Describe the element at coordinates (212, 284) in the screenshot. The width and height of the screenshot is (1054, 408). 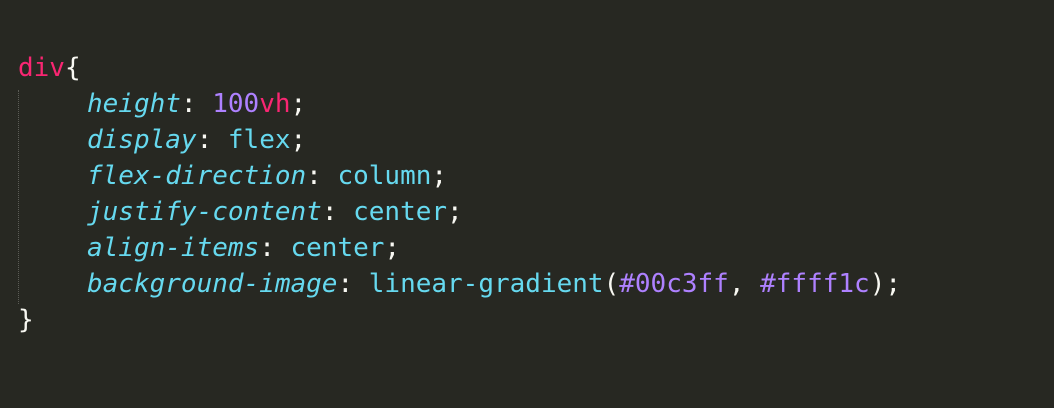
I see `css-property: background-image` at that location.